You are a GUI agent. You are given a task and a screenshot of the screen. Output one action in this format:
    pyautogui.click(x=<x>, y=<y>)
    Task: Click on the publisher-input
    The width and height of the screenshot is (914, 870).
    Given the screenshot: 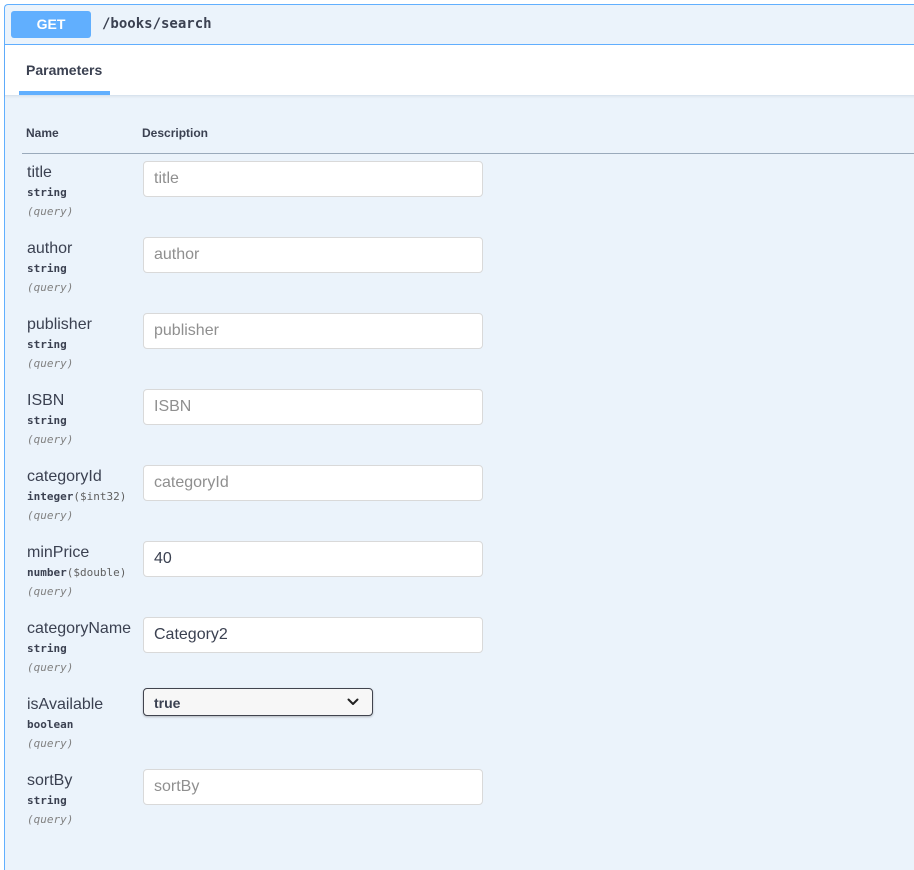 What is the action you would take?
    pyautogui.click(x=313, y=331)
    